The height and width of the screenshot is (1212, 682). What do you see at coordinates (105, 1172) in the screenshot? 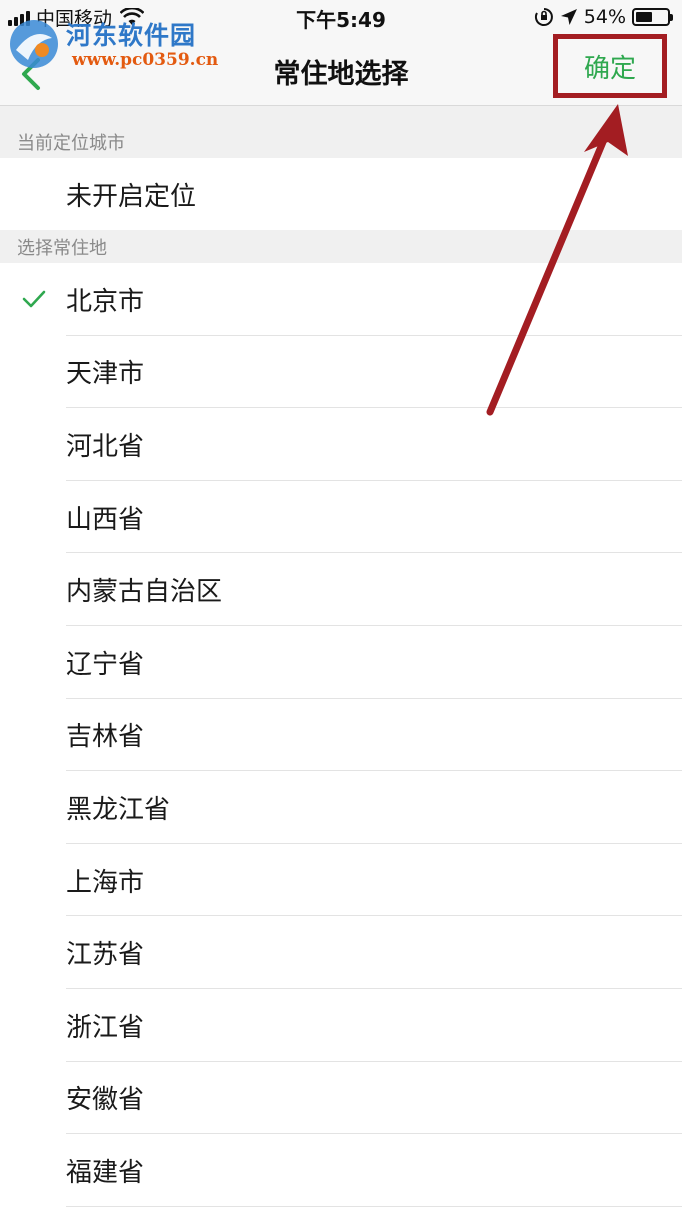
I see `province-label: 福建省` at bounding box center [105, 1172].